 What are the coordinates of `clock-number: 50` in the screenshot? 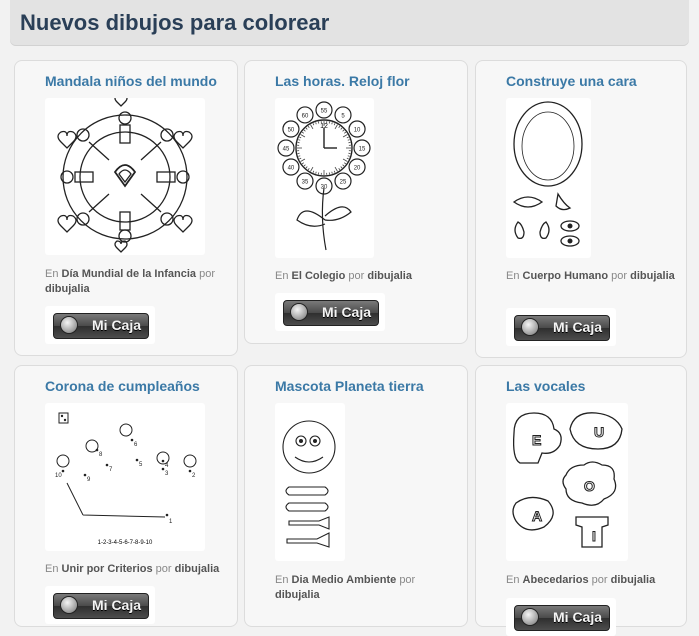 It's located at (291, 131).